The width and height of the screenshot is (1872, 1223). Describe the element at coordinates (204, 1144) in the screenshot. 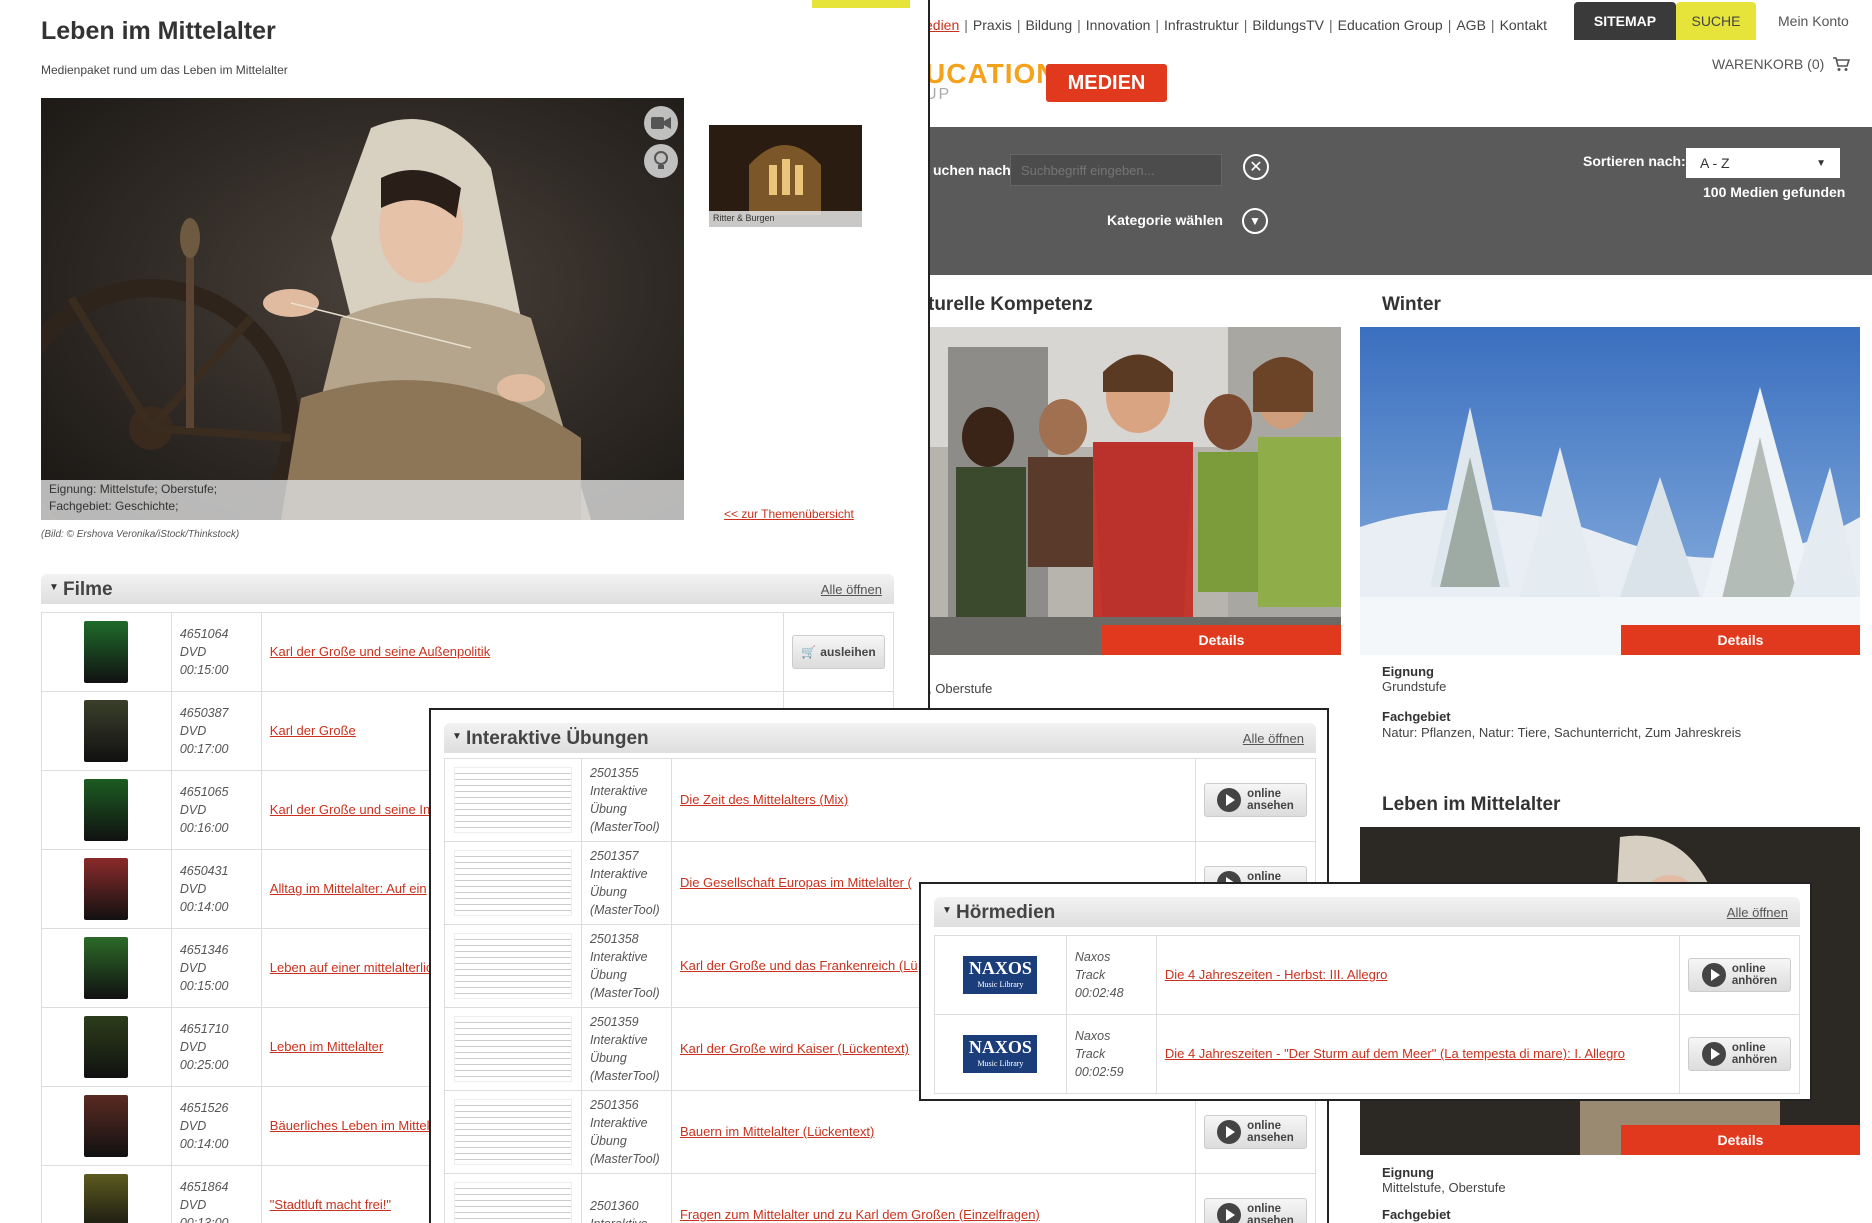

I see `media-duration: 00:14:00` at that location.